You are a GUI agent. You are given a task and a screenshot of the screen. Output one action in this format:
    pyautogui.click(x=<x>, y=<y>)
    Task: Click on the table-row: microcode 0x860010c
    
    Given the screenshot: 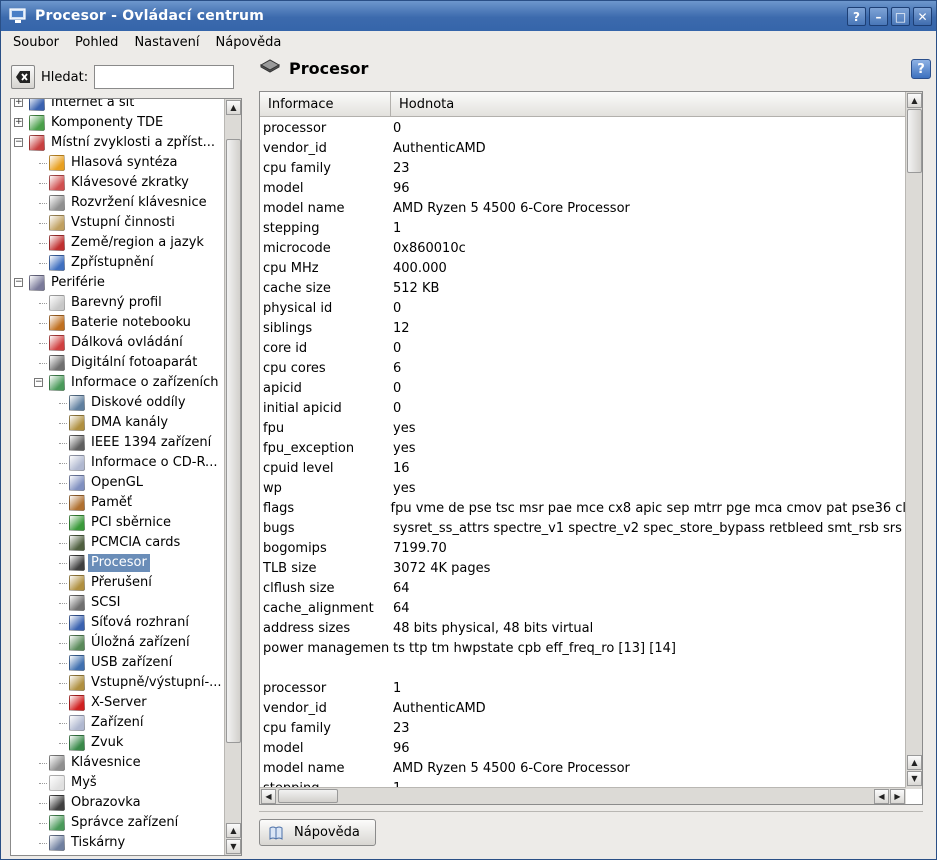 What is the action you would take?
    pyautogui.click(x=583, y=248)
    